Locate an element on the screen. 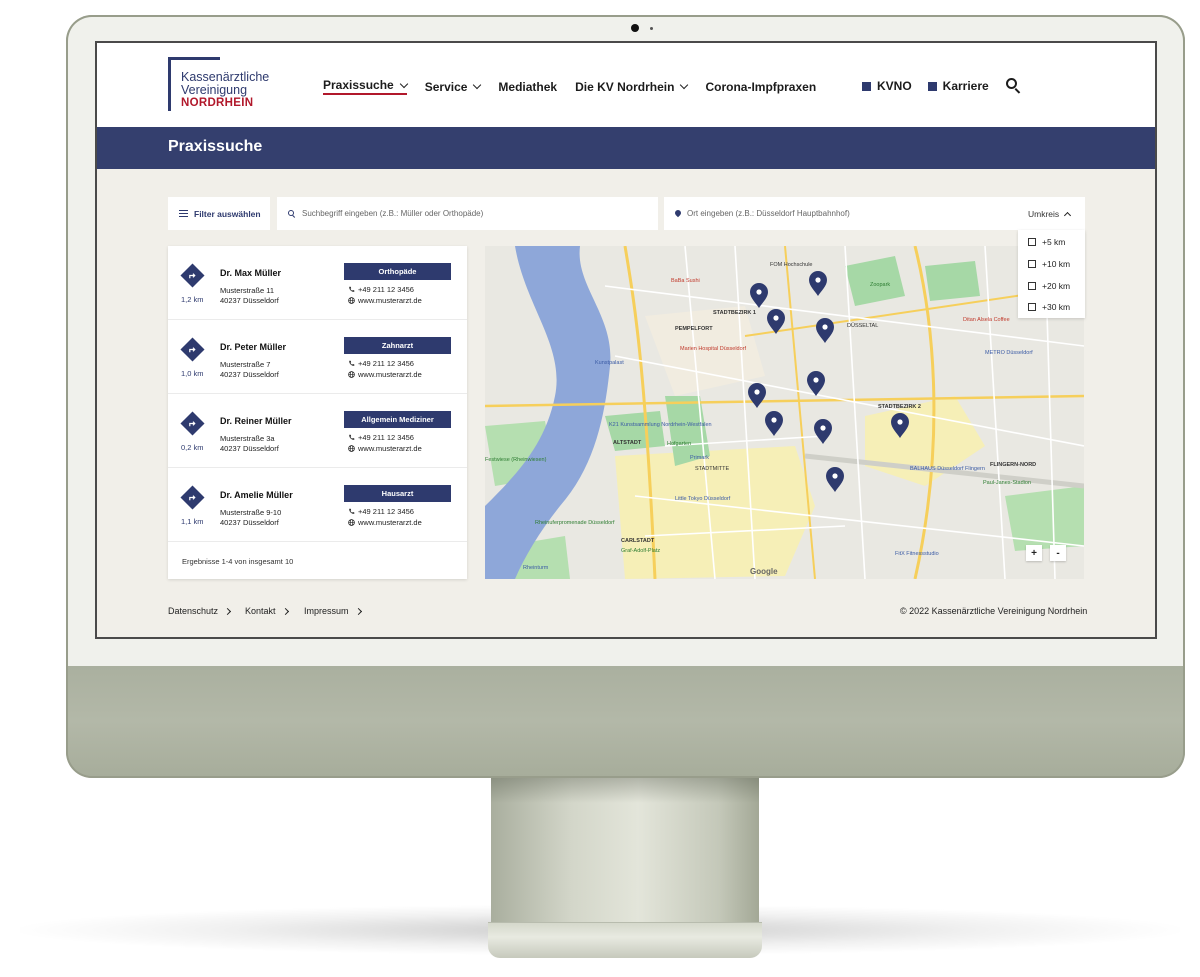 This screenshot has height=977, width=1200. doctor-name: Dr. Peter Müller is located at coordinates (253, 347).